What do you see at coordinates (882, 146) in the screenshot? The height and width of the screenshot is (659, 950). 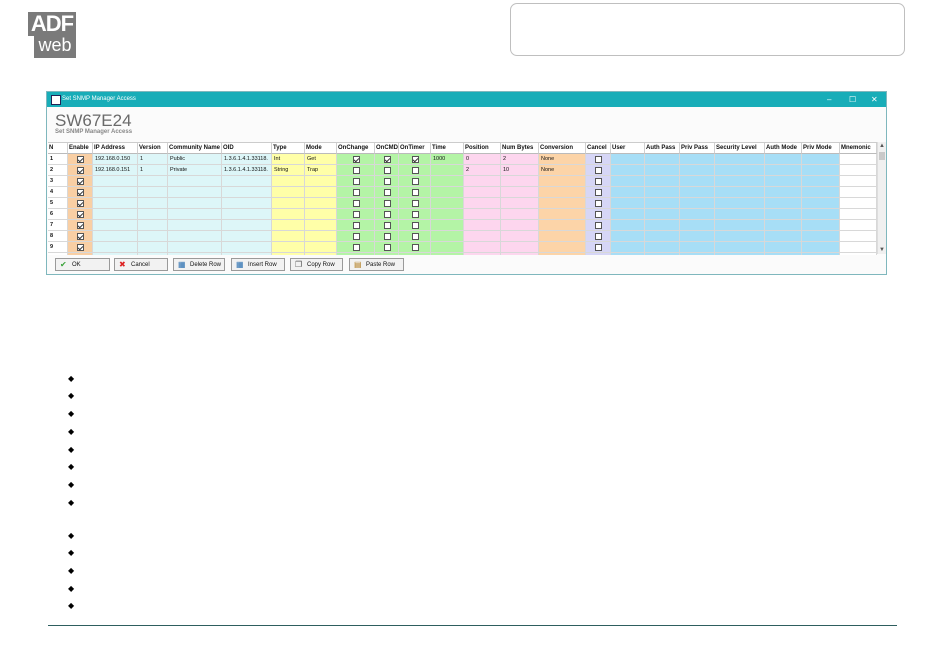 I see `scroll-up-icon: ▲` at bounding box center [882, 146].